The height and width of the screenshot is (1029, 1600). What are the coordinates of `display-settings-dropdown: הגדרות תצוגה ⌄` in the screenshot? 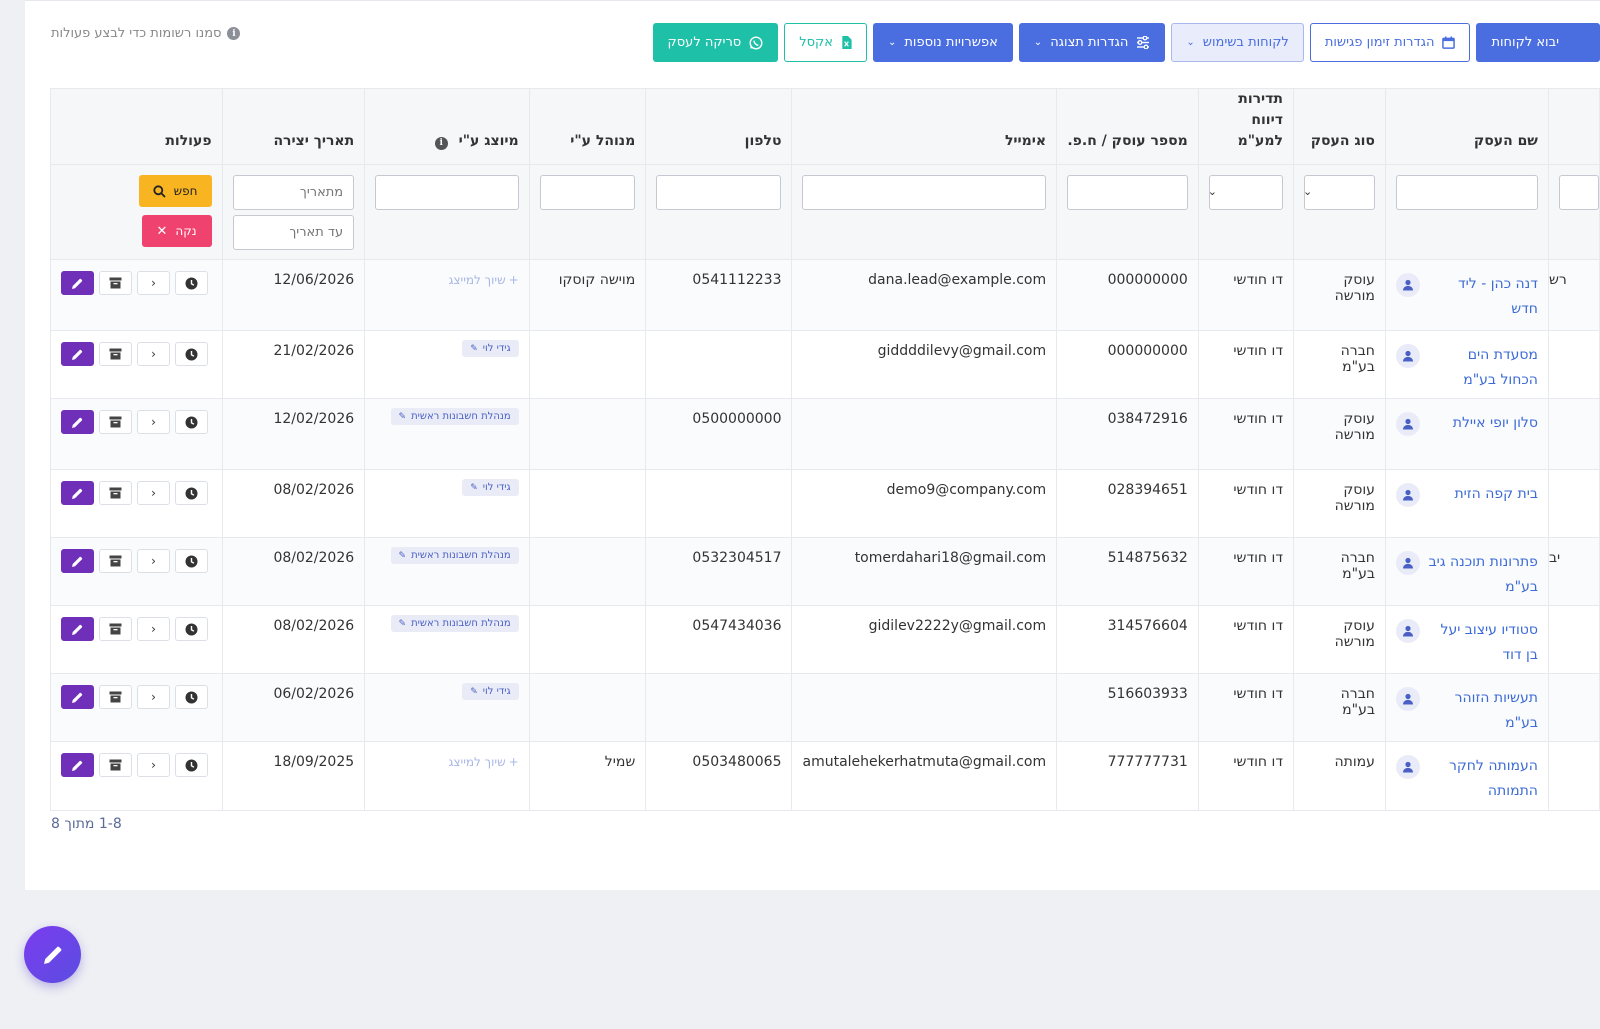 It's located at (1092, 42).